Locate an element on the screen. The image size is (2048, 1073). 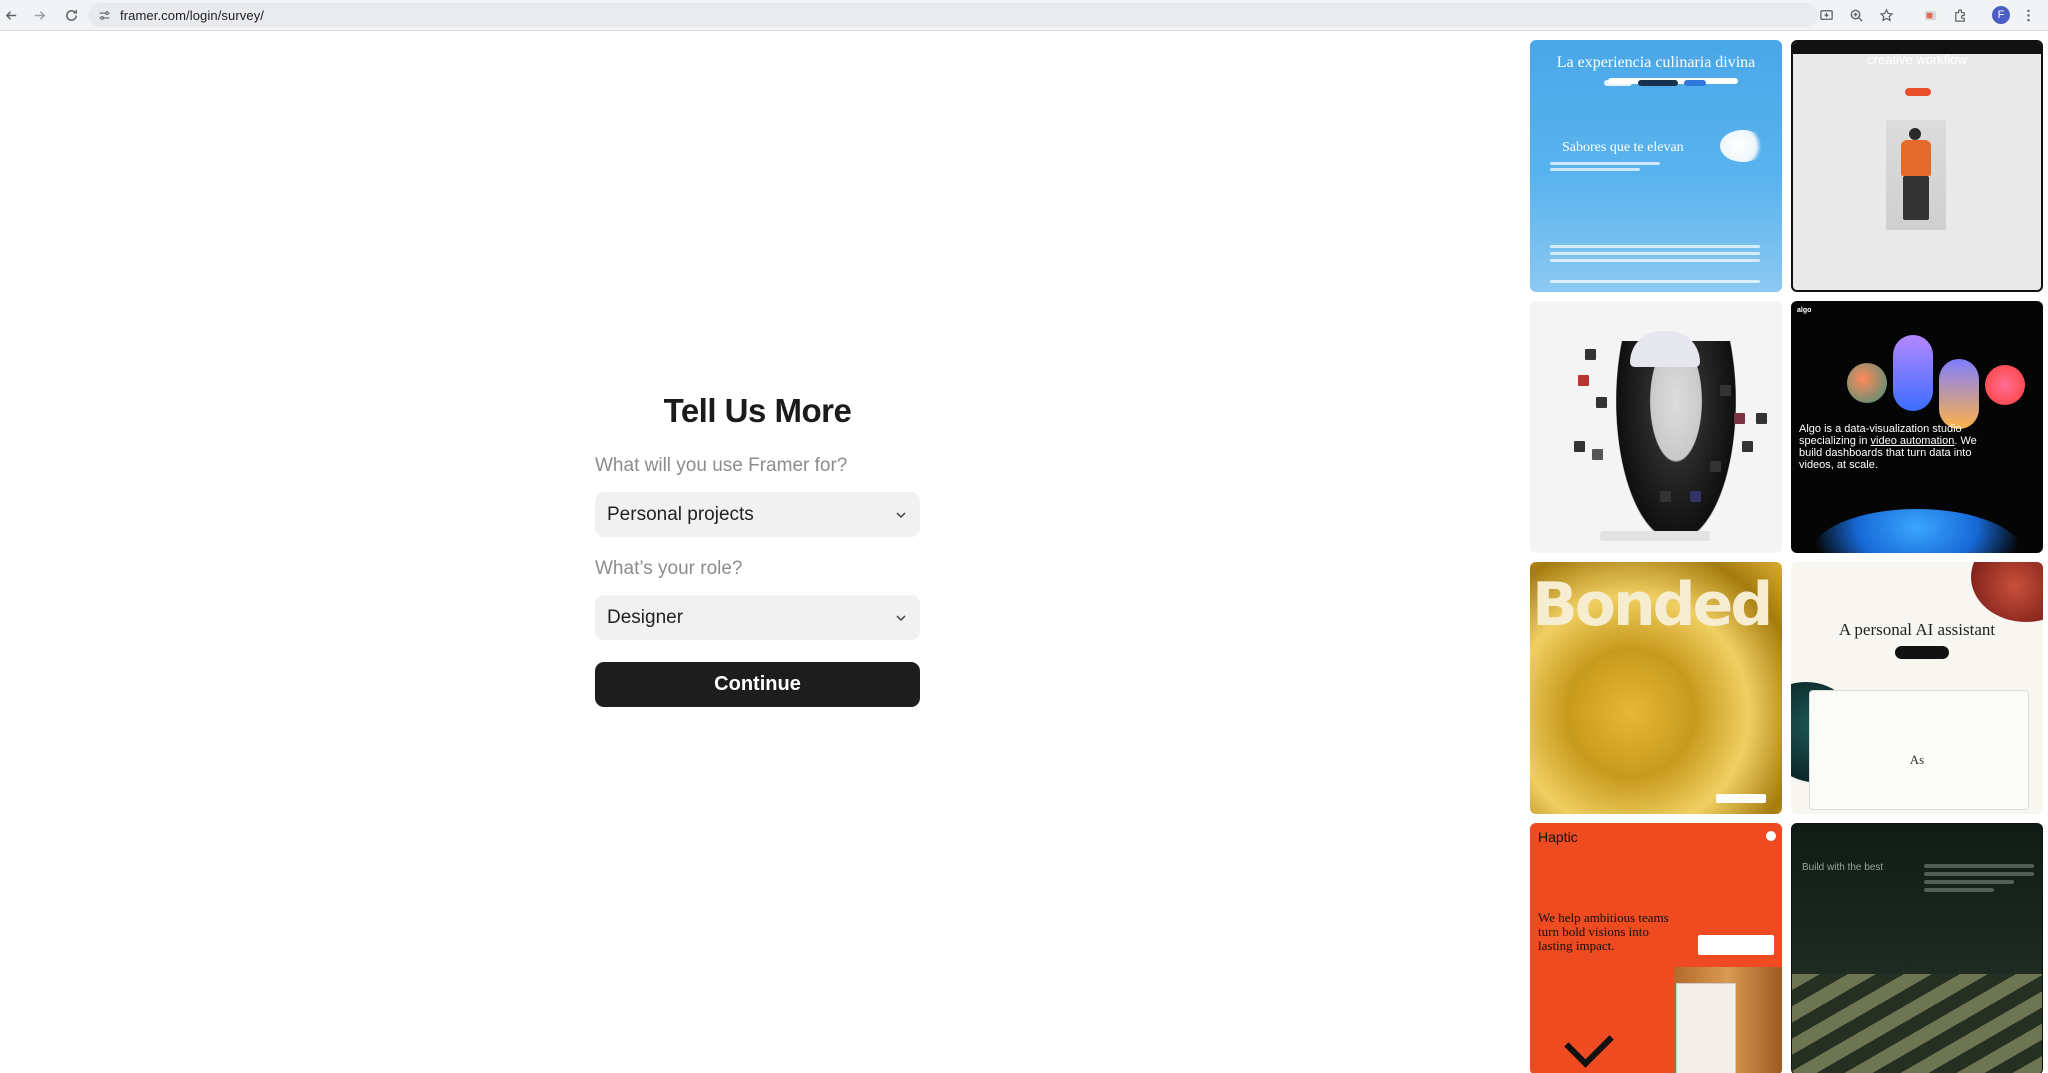
arrow-right-icon is located at coordinates (39, 15).